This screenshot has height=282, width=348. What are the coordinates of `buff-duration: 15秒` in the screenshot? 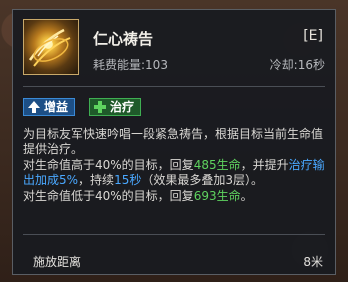 It's located at (128, 180).